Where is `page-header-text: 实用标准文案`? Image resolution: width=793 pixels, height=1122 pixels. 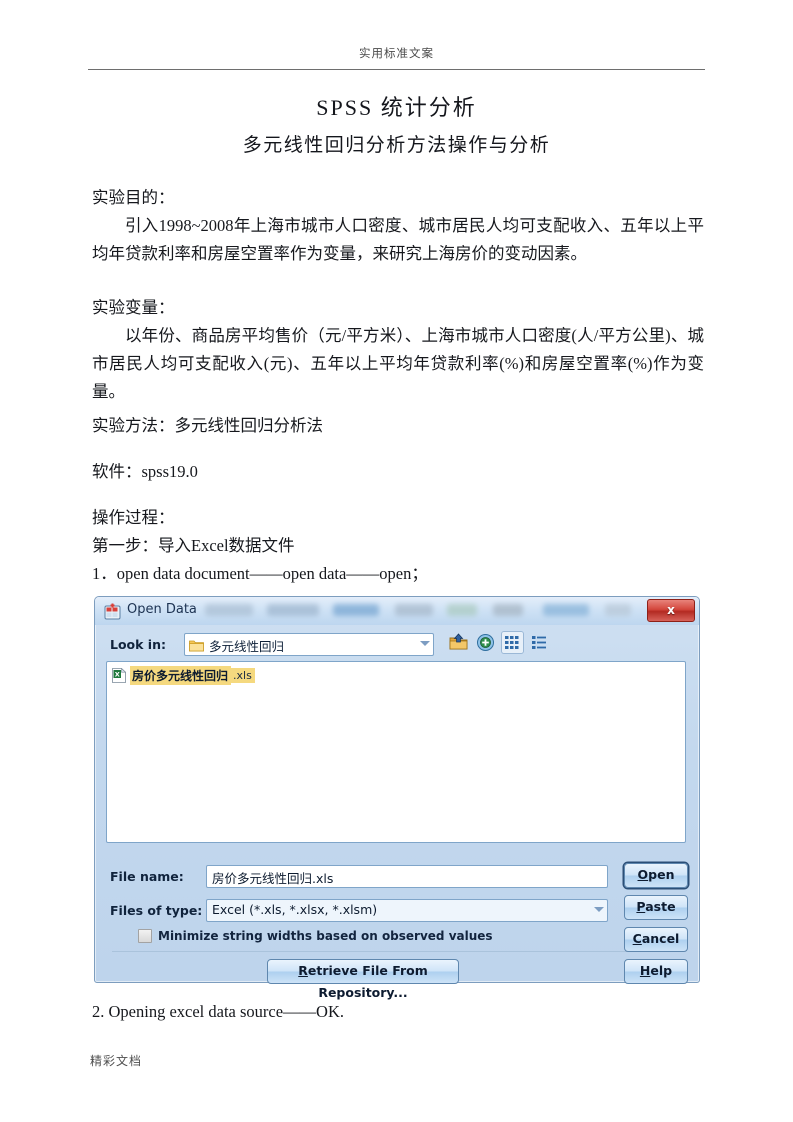 page-header-text: 实用标准文案 is located at coordinates (396, 53).